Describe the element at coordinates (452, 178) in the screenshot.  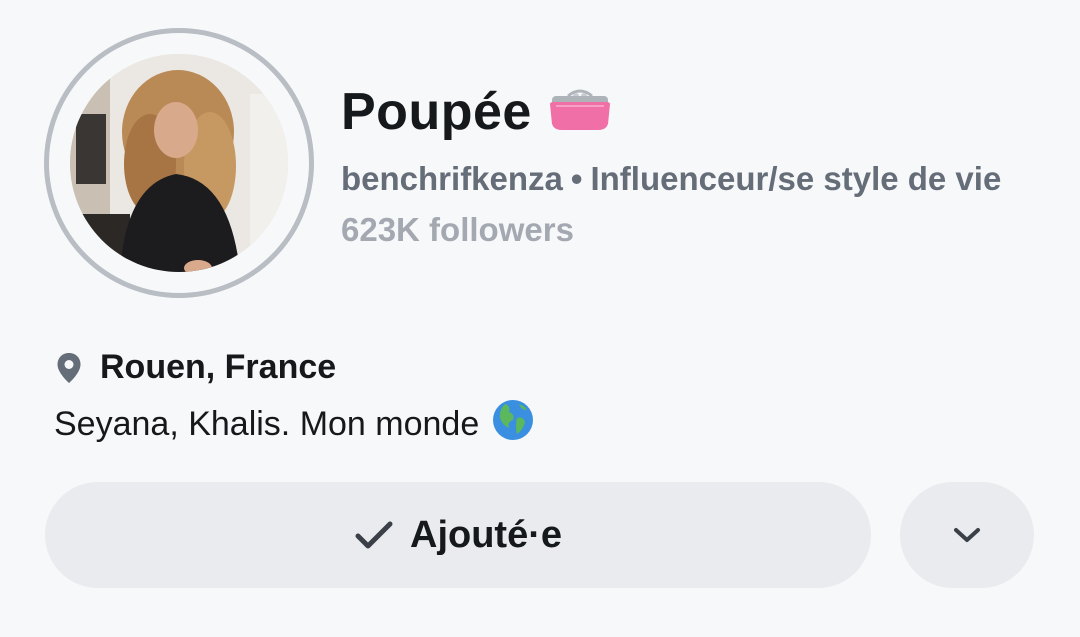
I see `username: benchrifkenza` at that location.